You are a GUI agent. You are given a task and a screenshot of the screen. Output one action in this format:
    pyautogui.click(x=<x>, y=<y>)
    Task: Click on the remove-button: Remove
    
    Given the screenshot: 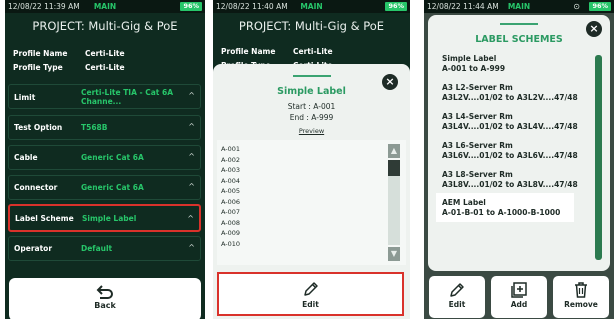 What is the action you would take?
    pyautogui.click(x=581, y=297)
    